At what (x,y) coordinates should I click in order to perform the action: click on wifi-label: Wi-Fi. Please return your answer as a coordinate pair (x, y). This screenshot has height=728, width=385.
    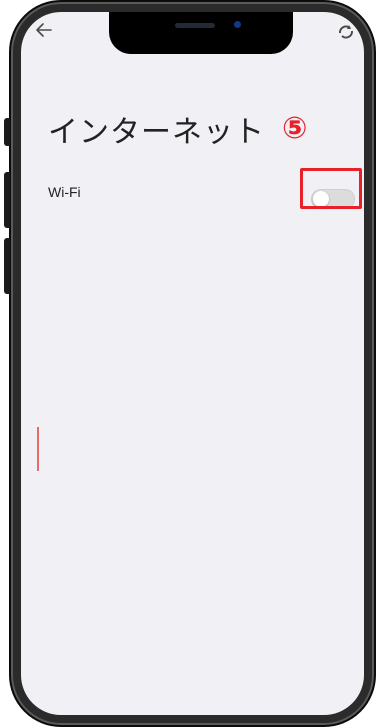
    Looking at the image, I should click on (64, 192).